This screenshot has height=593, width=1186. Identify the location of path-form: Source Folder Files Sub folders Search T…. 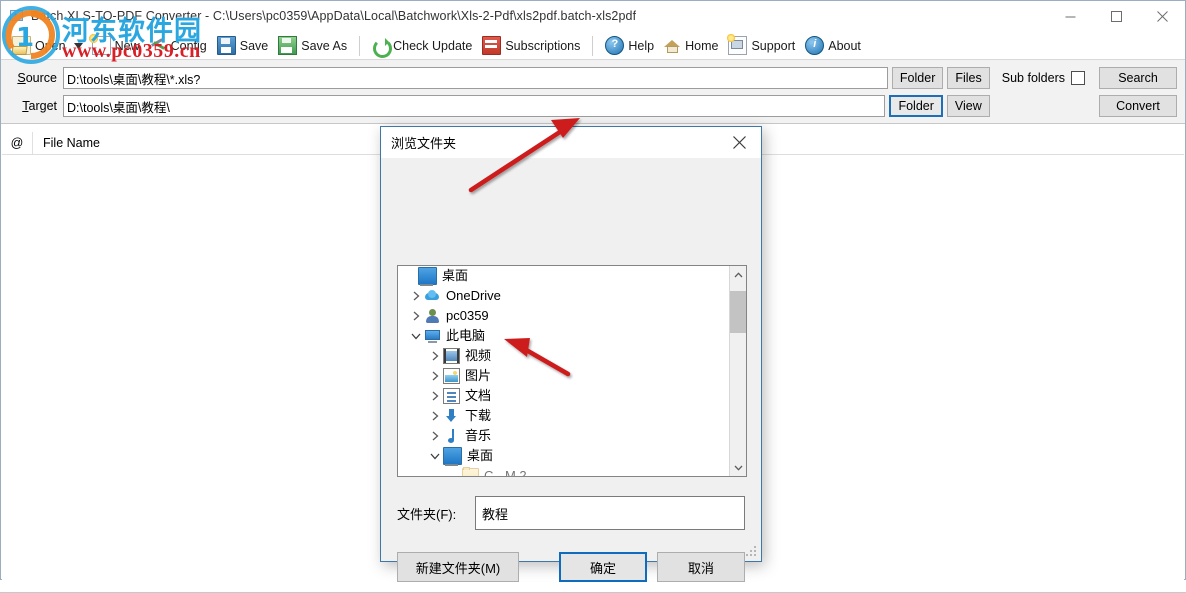
(593, 92).